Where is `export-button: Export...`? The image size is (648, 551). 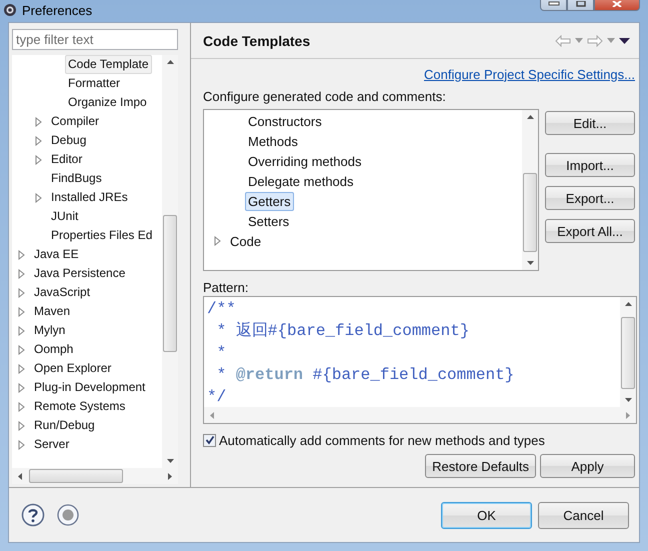 export-button: Export... is located at coordinates (590, 198).